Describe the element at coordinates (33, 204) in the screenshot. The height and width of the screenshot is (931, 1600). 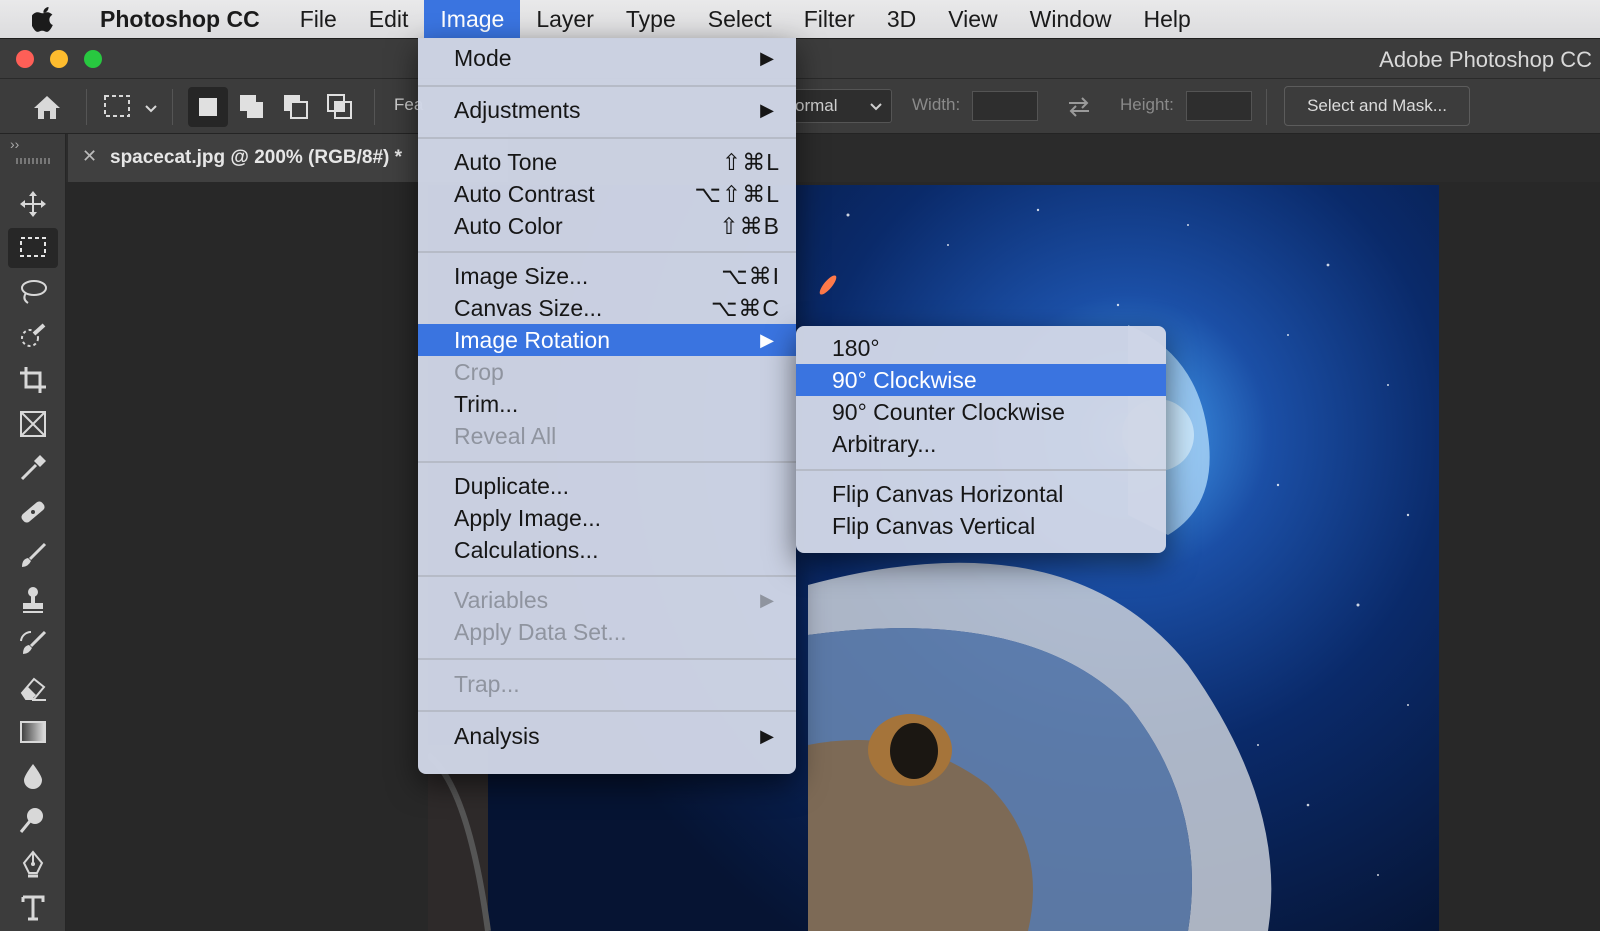
I see `move-icon` at that location.